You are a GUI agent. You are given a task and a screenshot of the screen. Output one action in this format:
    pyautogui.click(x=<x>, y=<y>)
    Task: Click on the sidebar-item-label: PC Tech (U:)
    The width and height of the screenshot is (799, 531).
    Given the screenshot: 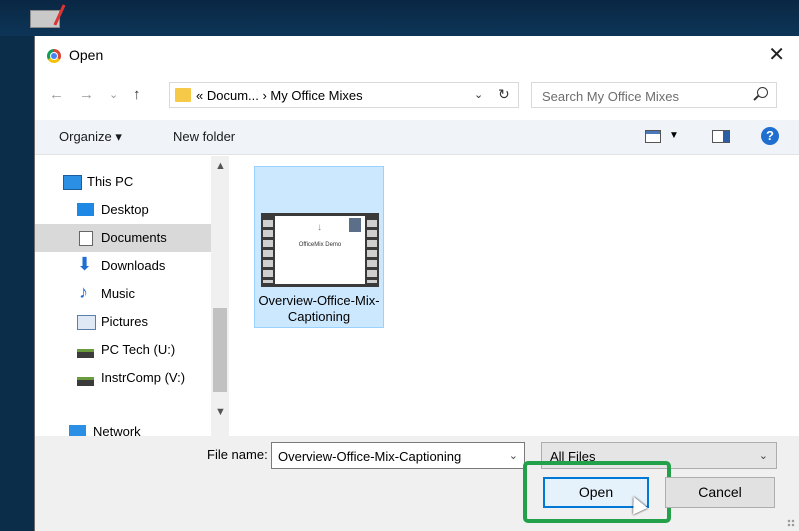 What is the action you would take?
    pyautogui.click(x=138, y=349)
    